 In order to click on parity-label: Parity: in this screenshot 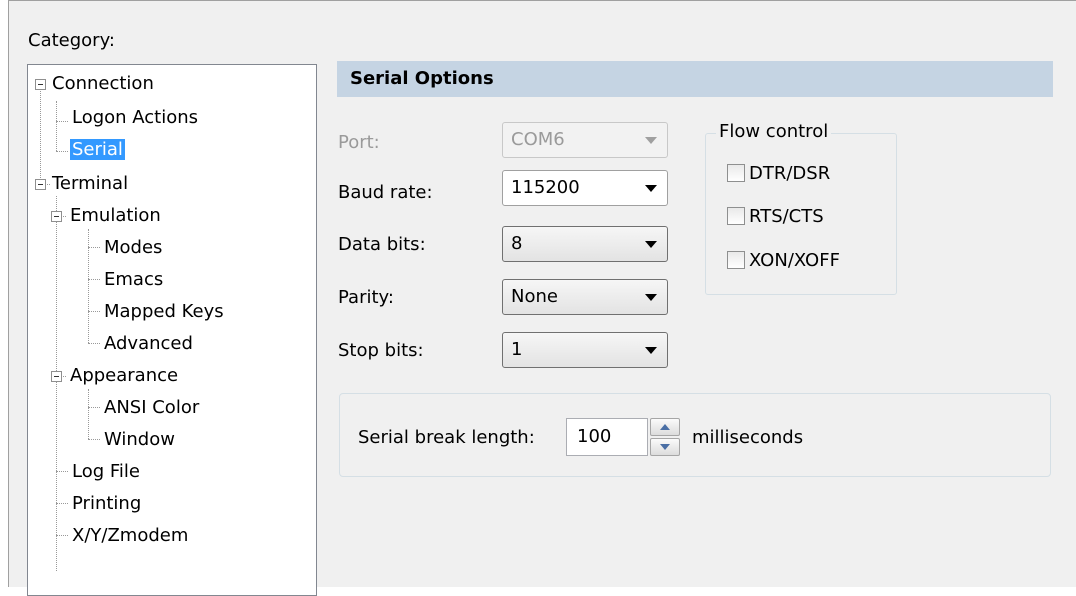, I will do `click(366, 297)`.